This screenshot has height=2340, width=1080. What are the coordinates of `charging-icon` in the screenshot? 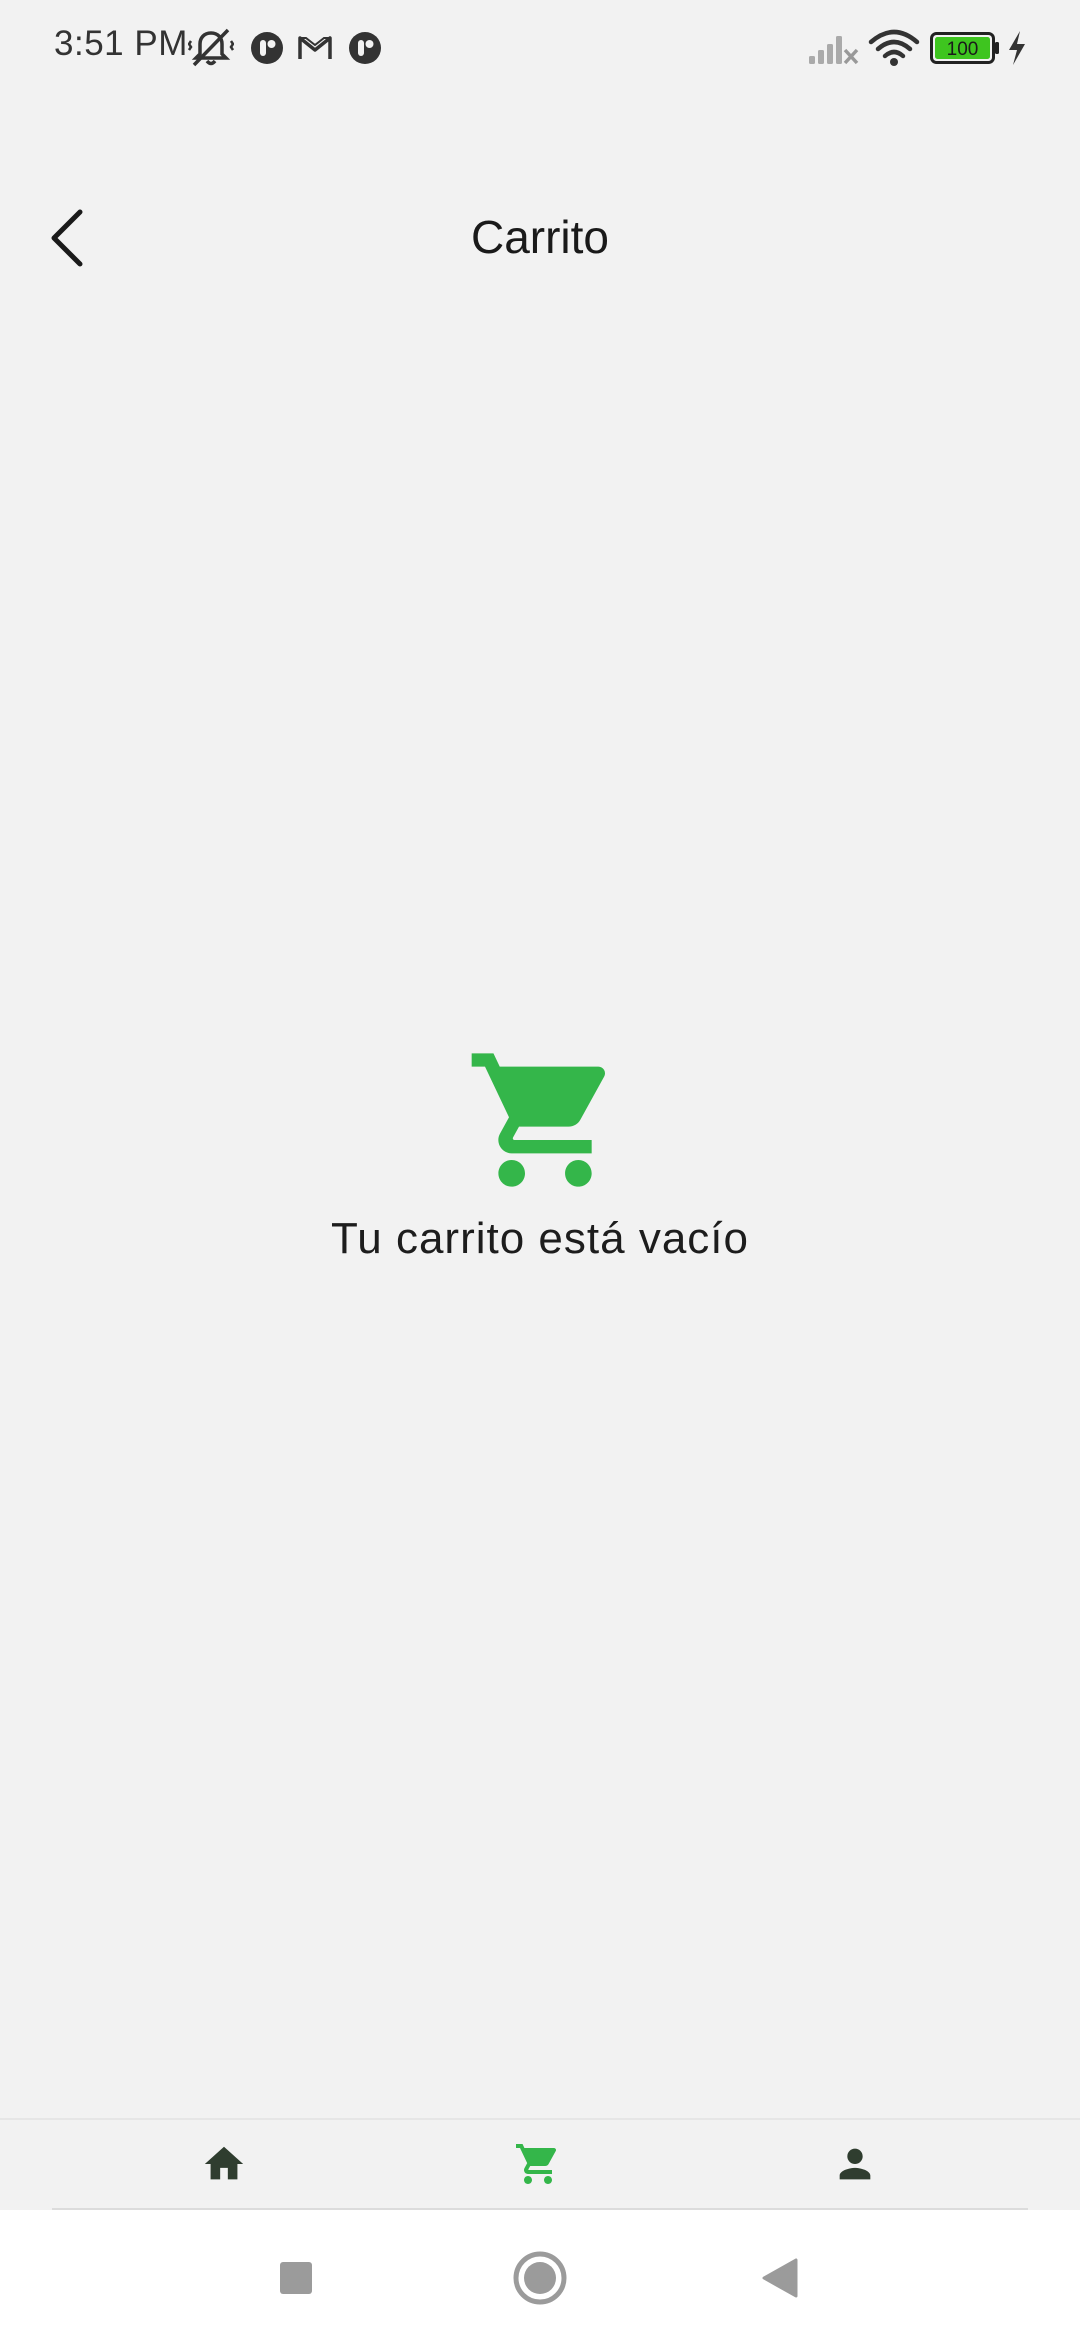 It's located at (1017, 48).